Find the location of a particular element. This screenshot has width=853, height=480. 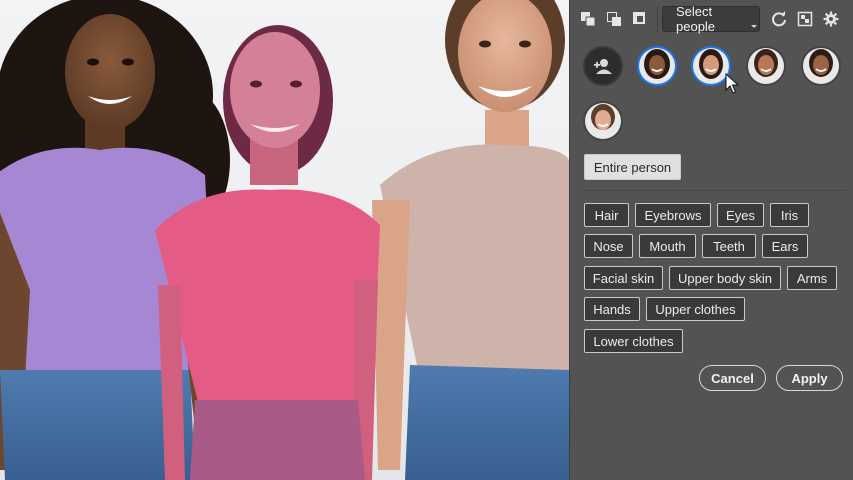

part-teeth-button: Teeth is located at coordinates (729, 246).